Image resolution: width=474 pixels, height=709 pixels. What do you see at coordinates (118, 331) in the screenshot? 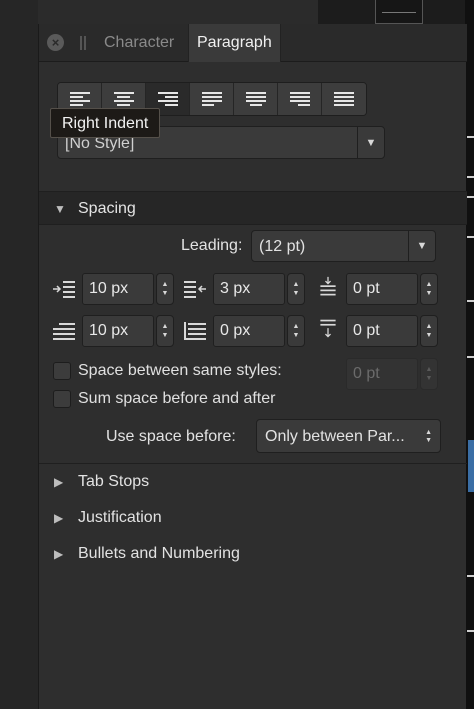
I see `first-line-indent-field: 10 px` at bounding box center [118, 331].